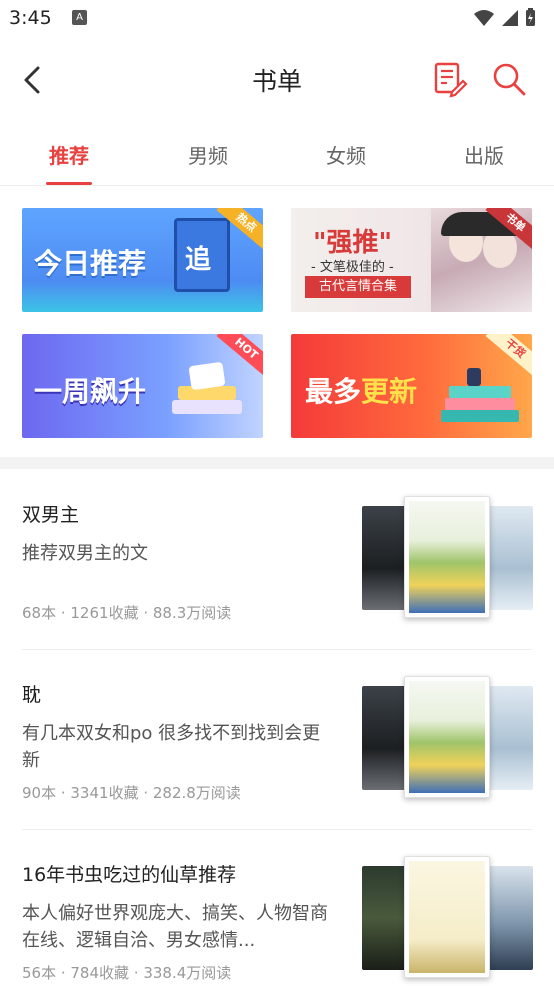 This screenshot has width=554, height=986. Describe the element at coordinates (352, 267) in the screenshot. I see `banner-subtitle: - 文笔极佳的 -` at that location.